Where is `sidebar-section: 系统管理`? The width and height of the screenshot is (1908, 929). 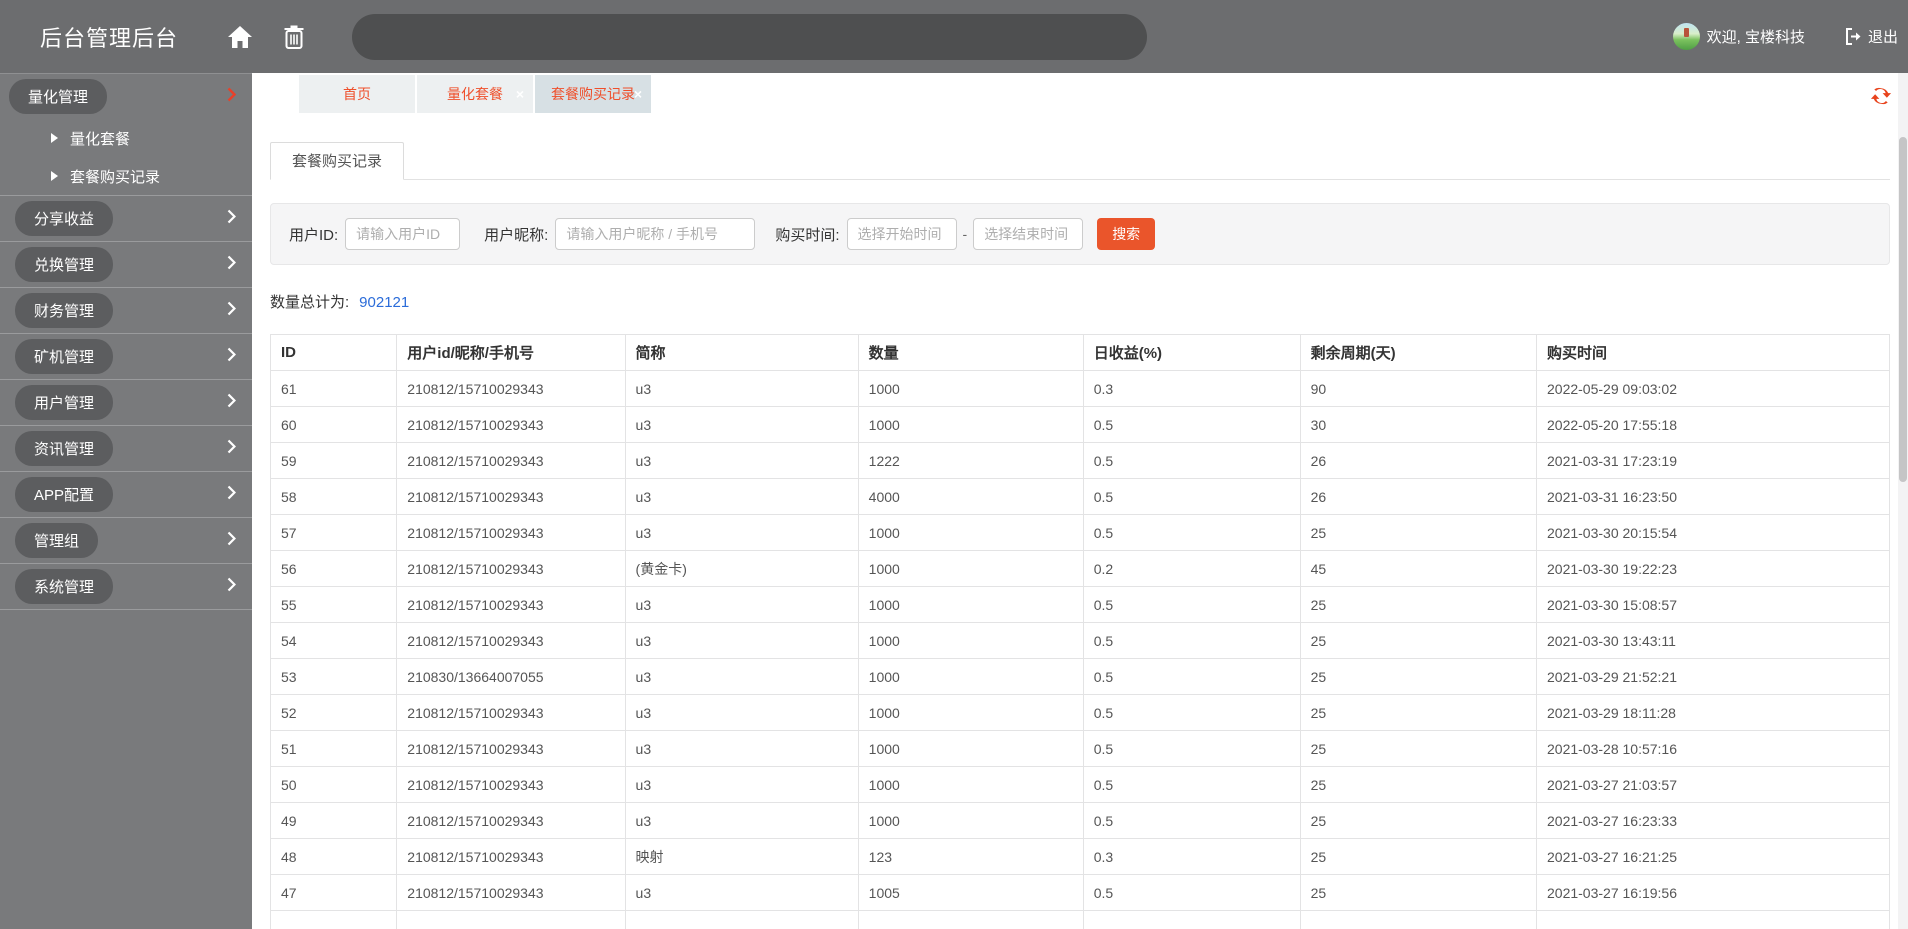 sidebar-section: 系统管理 is located at coordinates (126, 587).